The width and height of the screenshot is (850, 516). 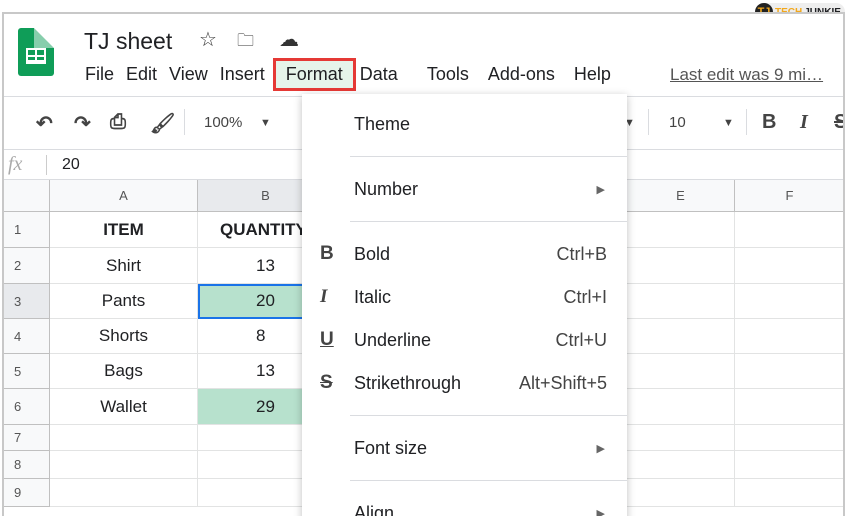 I want to click on fx-icon: fx, so click(x=15, y=164).